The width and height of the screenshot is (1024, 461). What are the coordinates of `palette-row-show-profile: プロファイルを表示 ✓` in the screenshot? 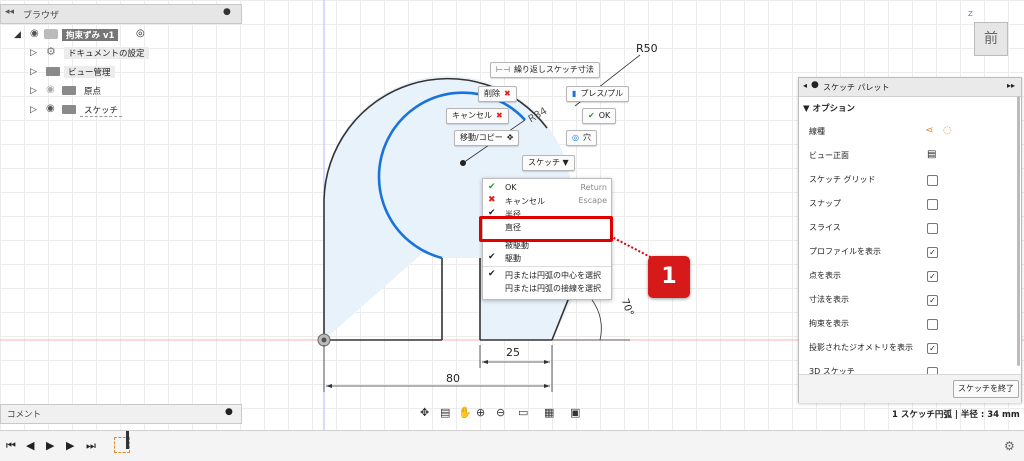 It's located at (909, 253).